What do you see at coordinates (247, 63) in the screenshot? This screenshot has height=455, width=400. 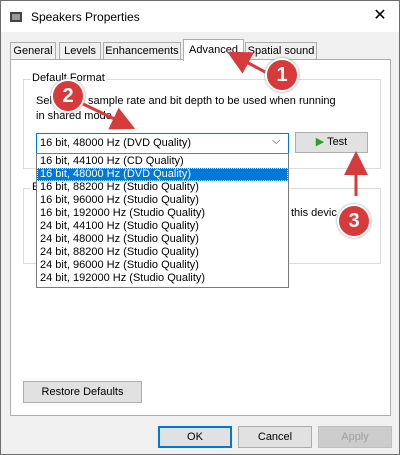 I see `arrow-to-advanced-tab` at bounding box center [247, 63].